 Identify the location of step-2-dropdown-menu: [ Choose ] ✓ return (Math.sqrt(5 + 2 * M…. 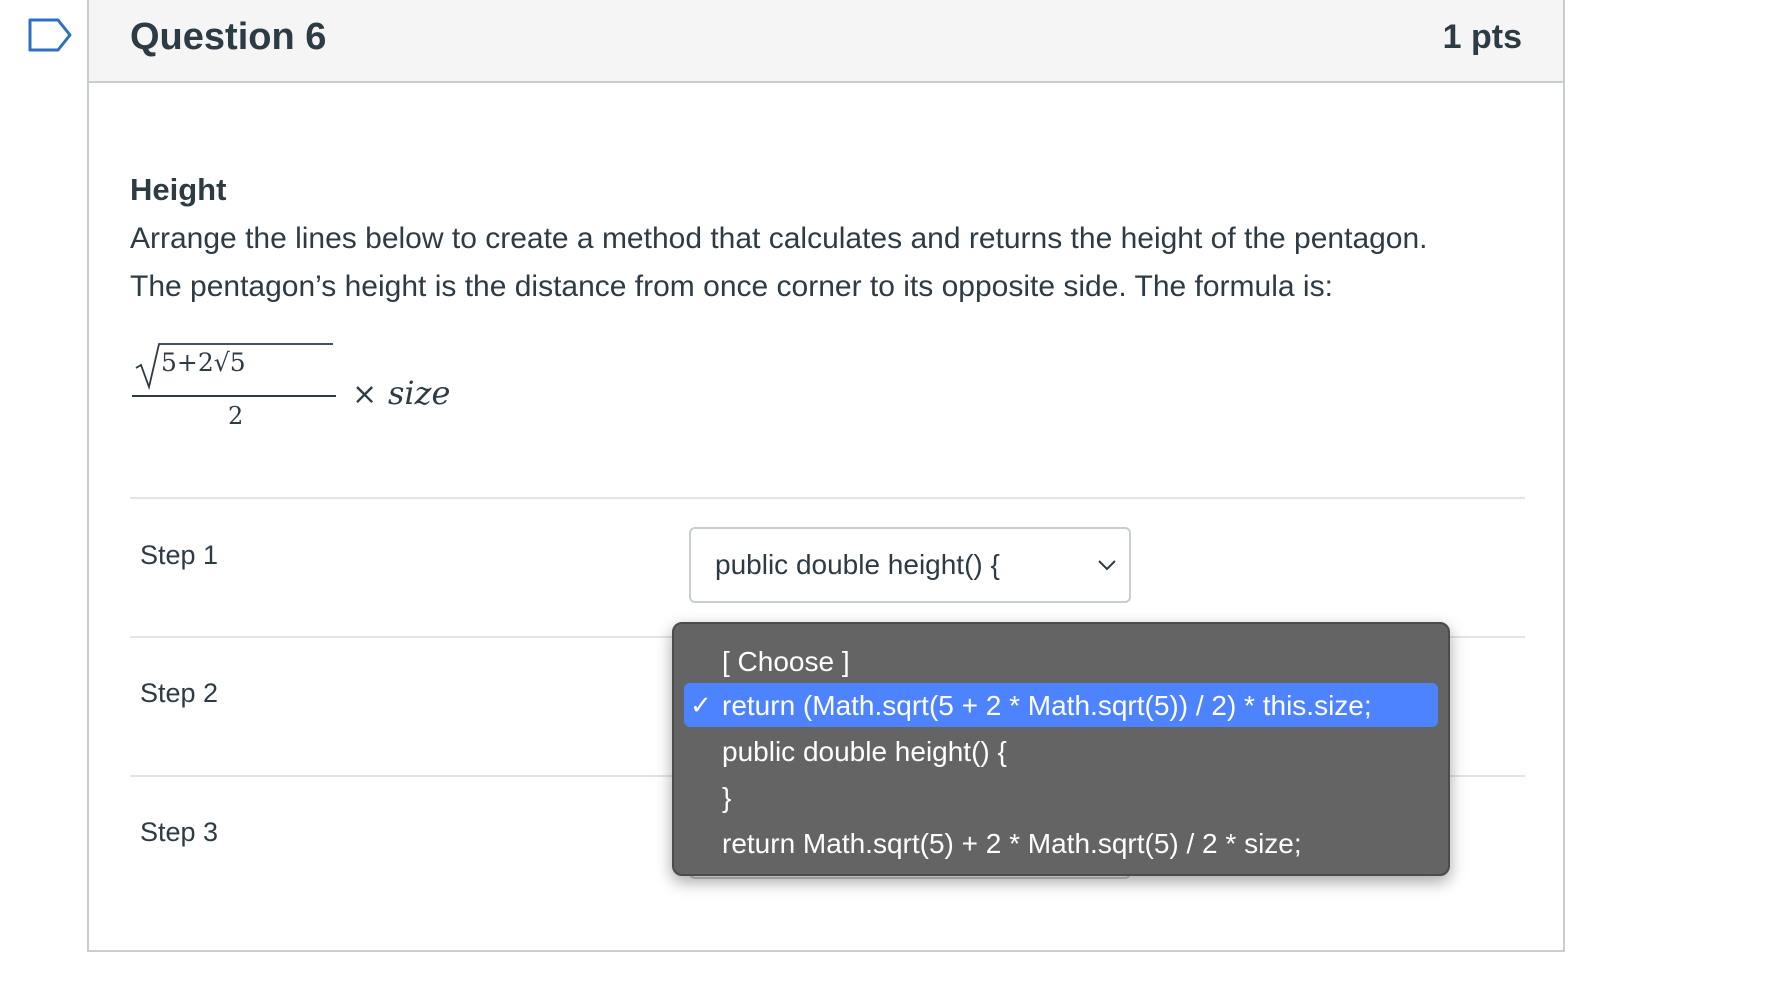
(1061, 749).